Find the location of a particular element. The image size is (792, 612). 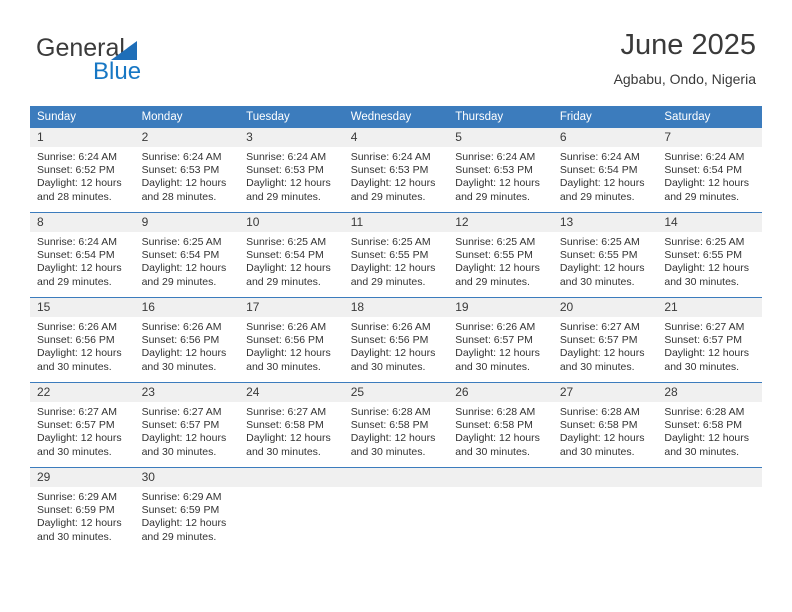

day-number: 22 is located at coordinates (82, 392).